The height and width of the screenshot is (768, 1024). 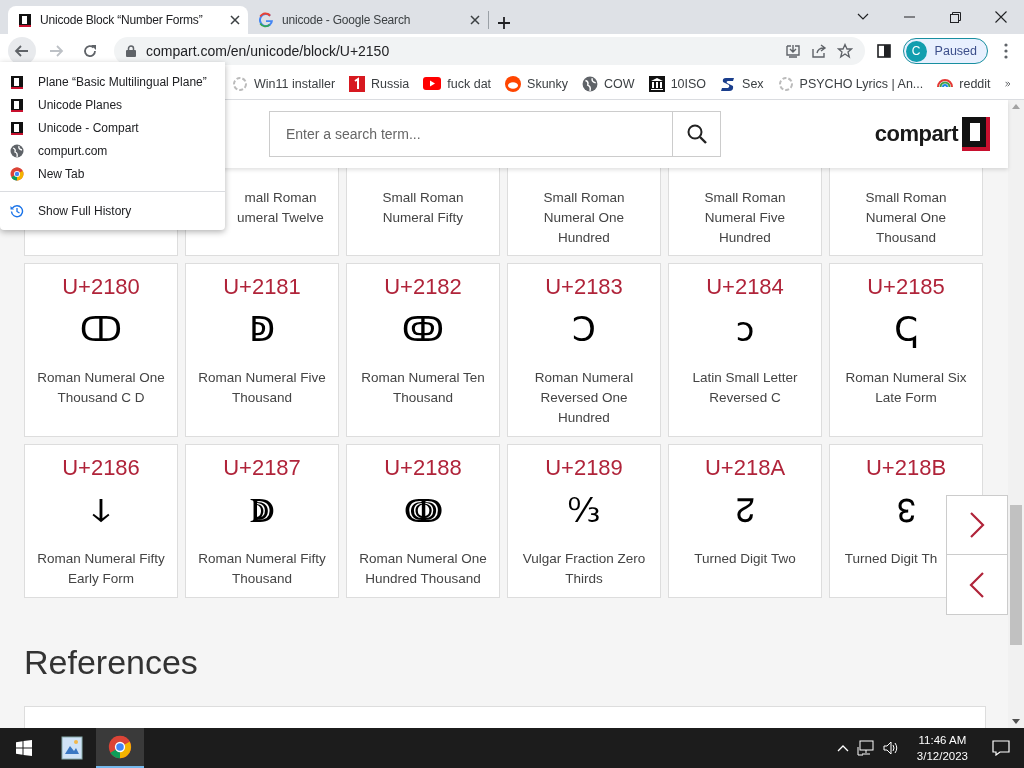 What do you see at coordinates (262, 287) in the screenshot?
I see `code-point: U+2181` at bounding box center [262, 287].